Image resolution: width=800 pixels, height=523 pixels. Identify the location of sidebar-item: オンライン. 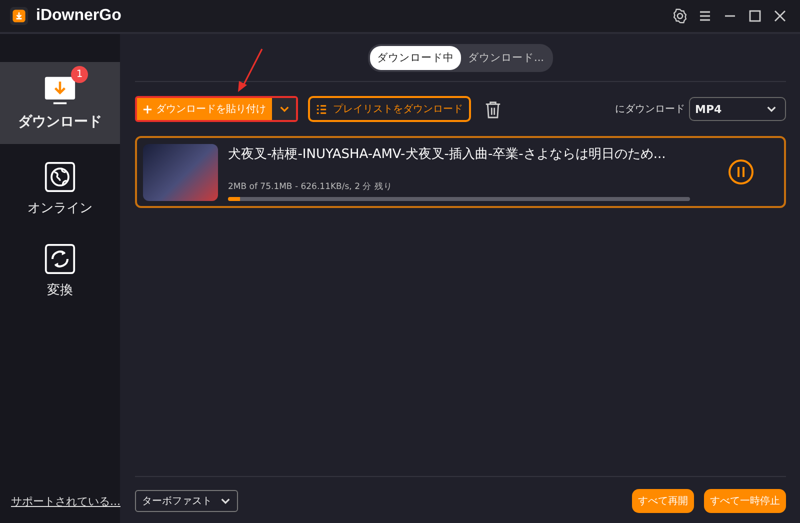
(60, 189).